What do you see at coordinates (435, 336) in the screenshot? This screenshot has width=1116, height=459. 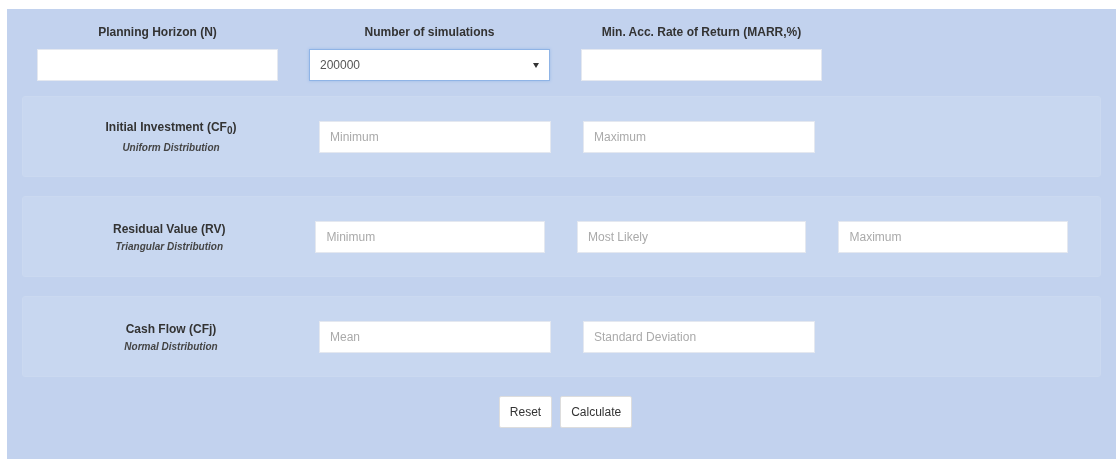 I see `input-field: Mean` at bounding box center [435, 336].